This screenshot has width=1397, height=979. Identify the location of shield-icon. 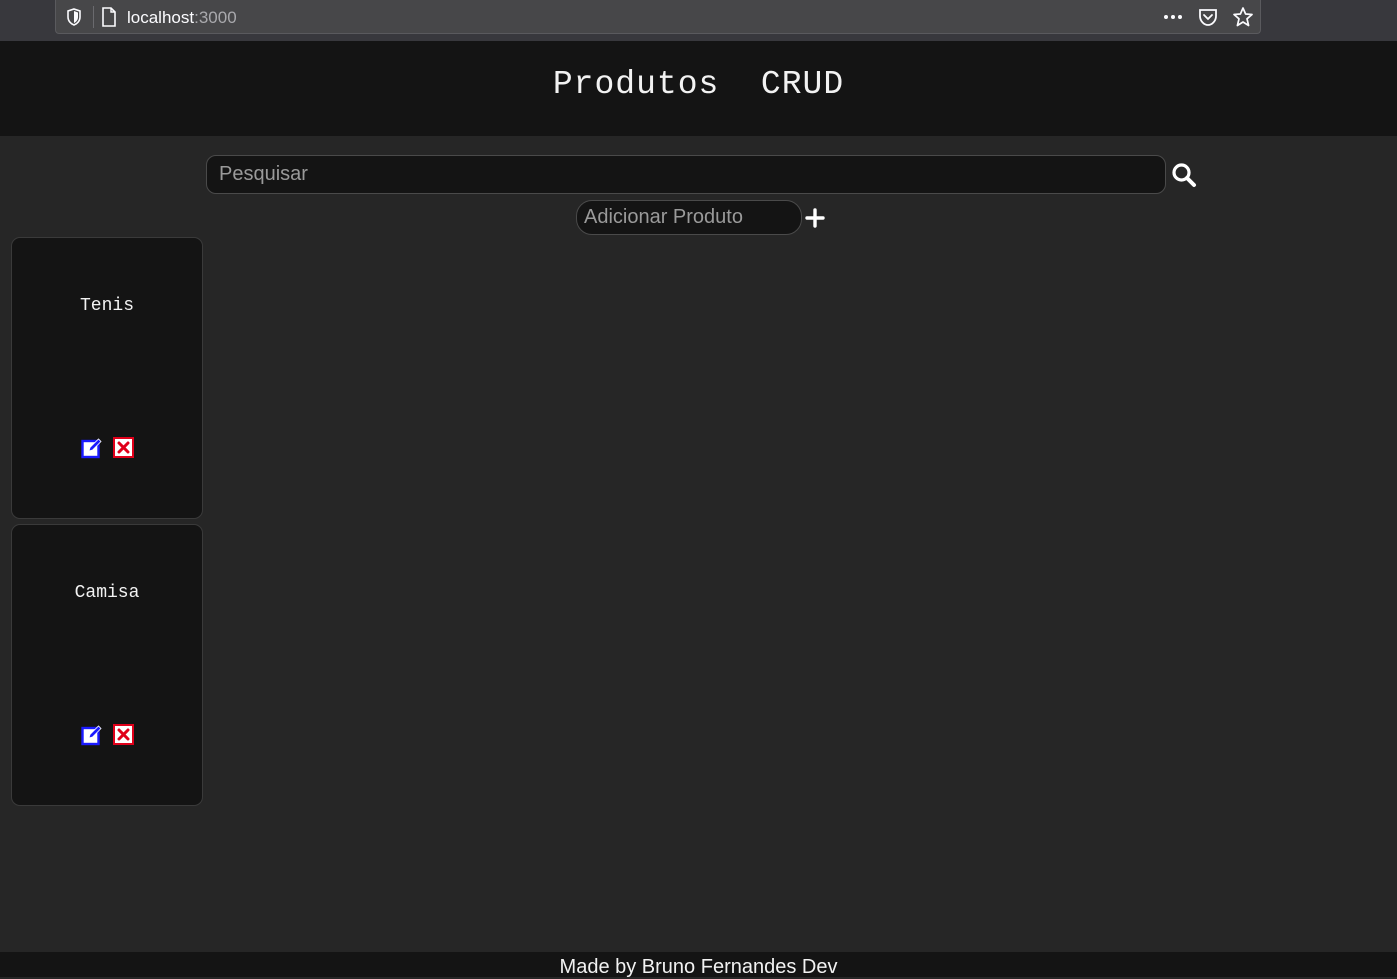
(74, 17).